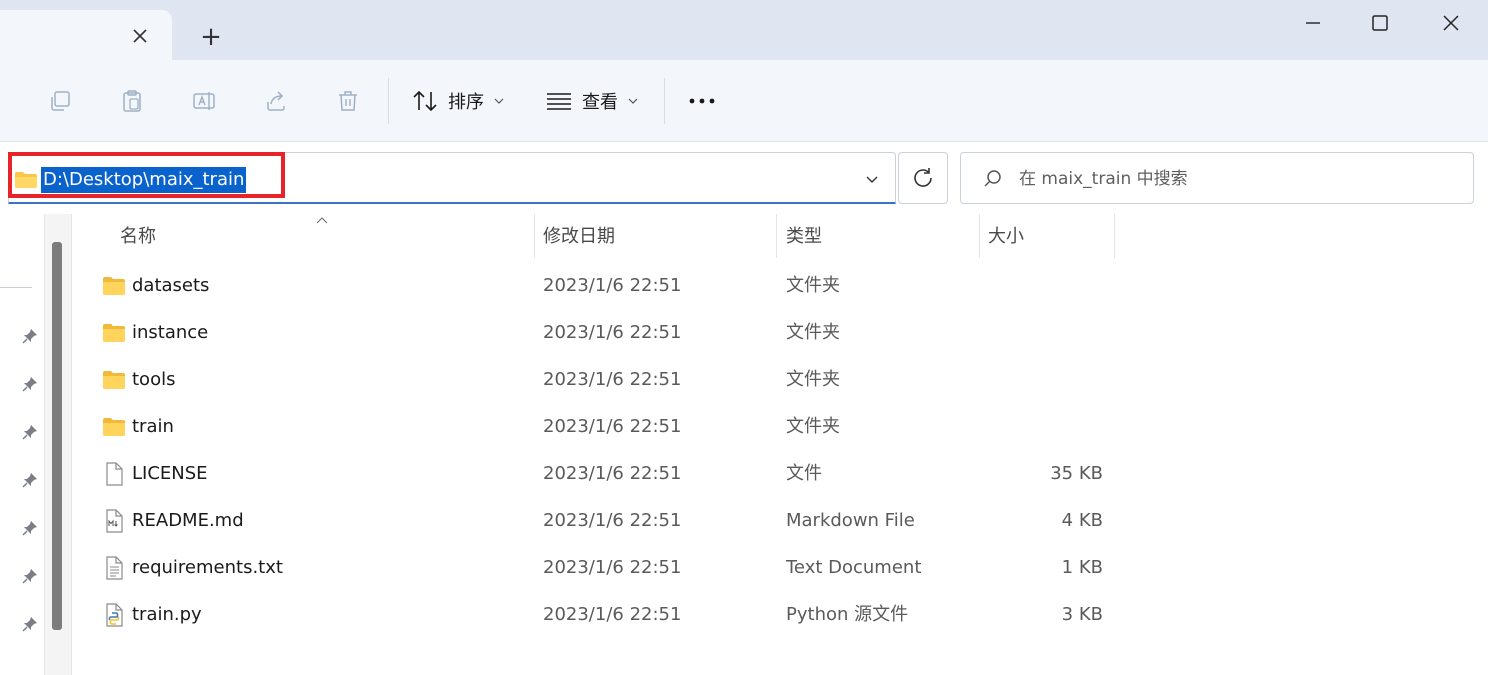 The width and height of the screenshot is (1488, 675). I want to click on navigation-pane, so click(22, 444).